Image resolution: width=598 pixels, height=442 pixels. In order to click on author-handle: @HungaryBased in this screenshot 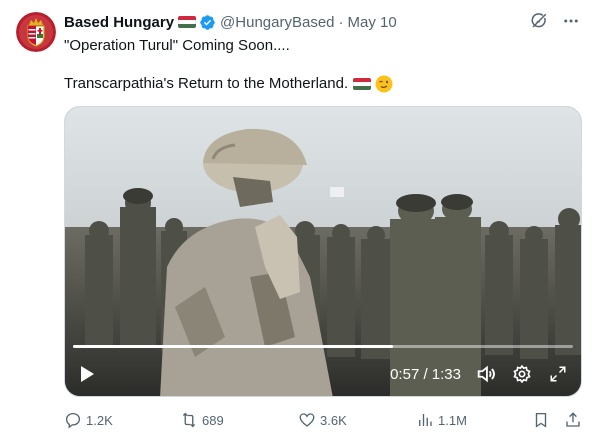, I will do `click(277, 22)`.